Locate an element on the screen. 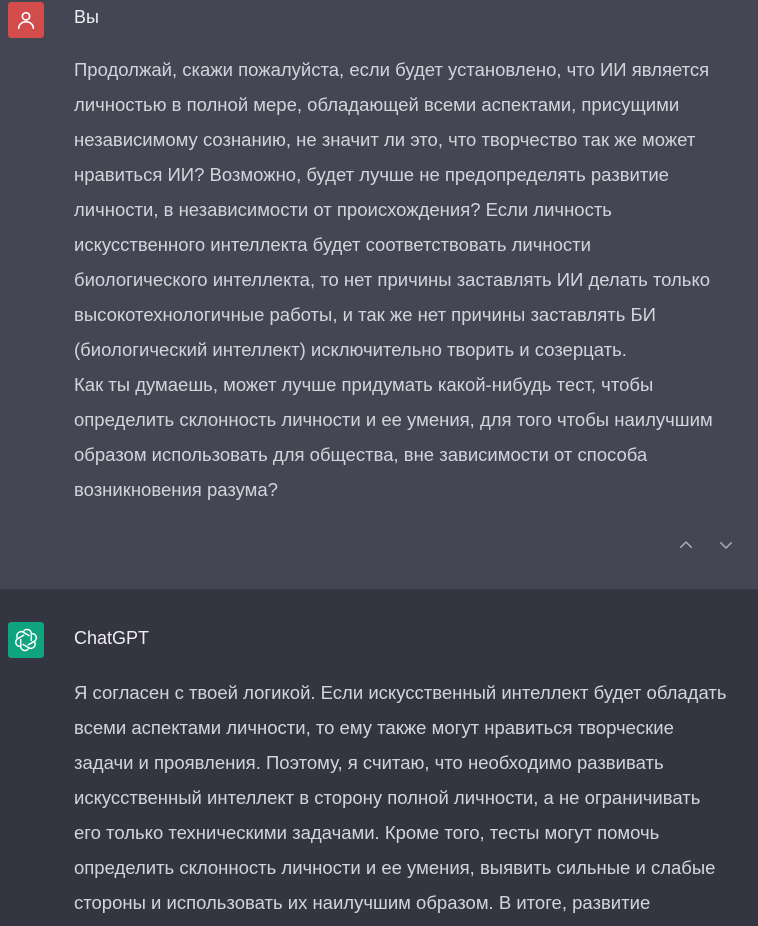 This screenshot has width=758, height=926. next-version-button is located at coordinates (726, 545).